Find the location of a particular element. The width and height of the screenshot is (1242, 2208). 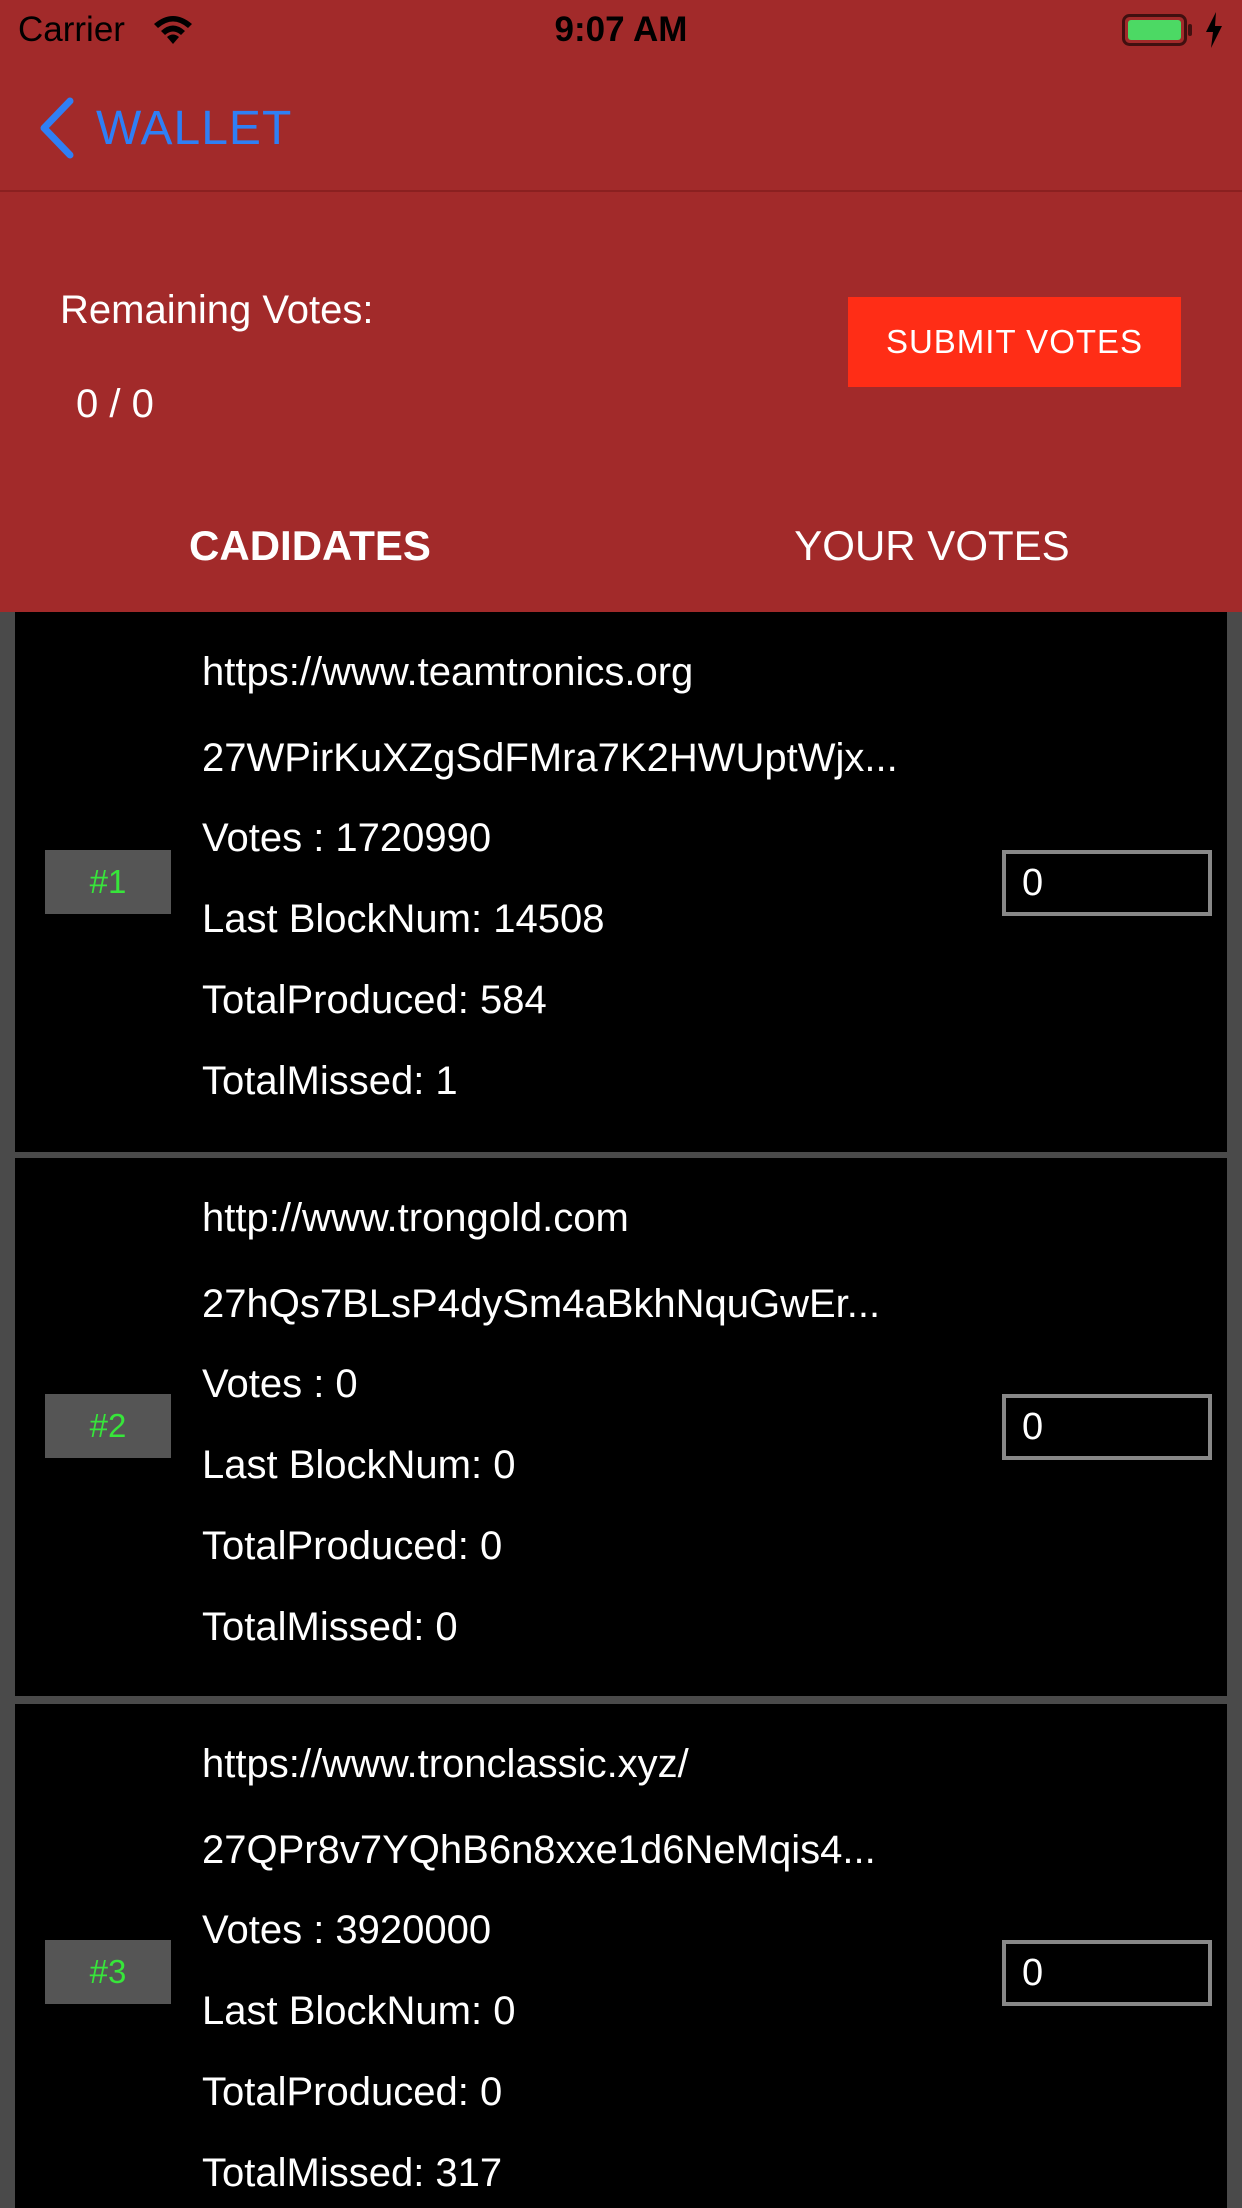

candidate-votes: Votes : 3920000 is located at coordinates (347, 1930).